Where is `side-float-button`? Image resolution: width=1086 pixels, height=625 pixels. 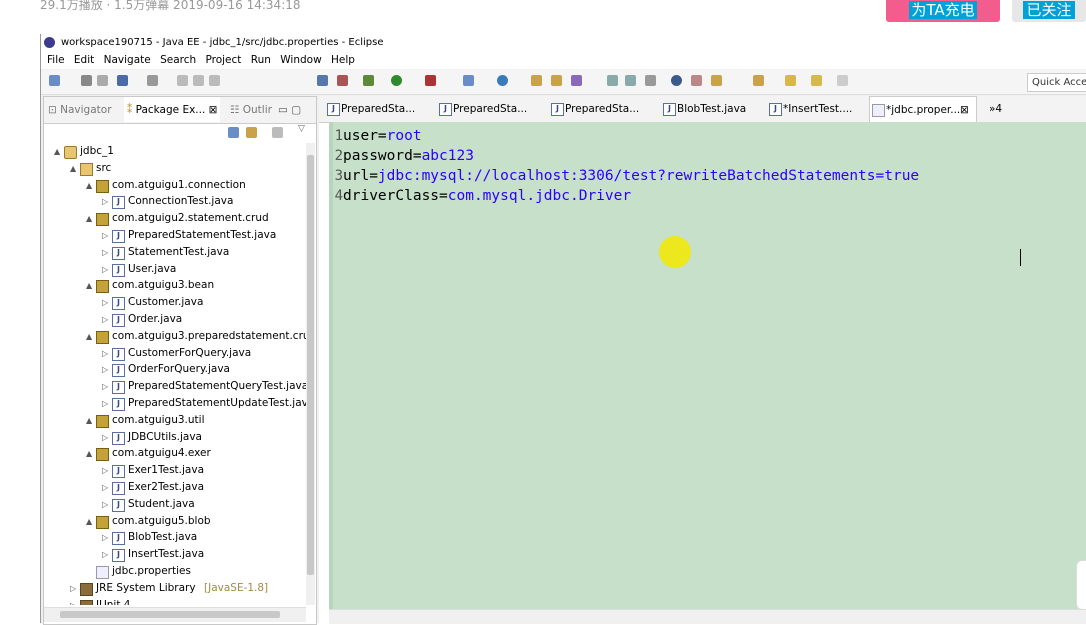 side-float-button is located at coordinates (1081, 585).